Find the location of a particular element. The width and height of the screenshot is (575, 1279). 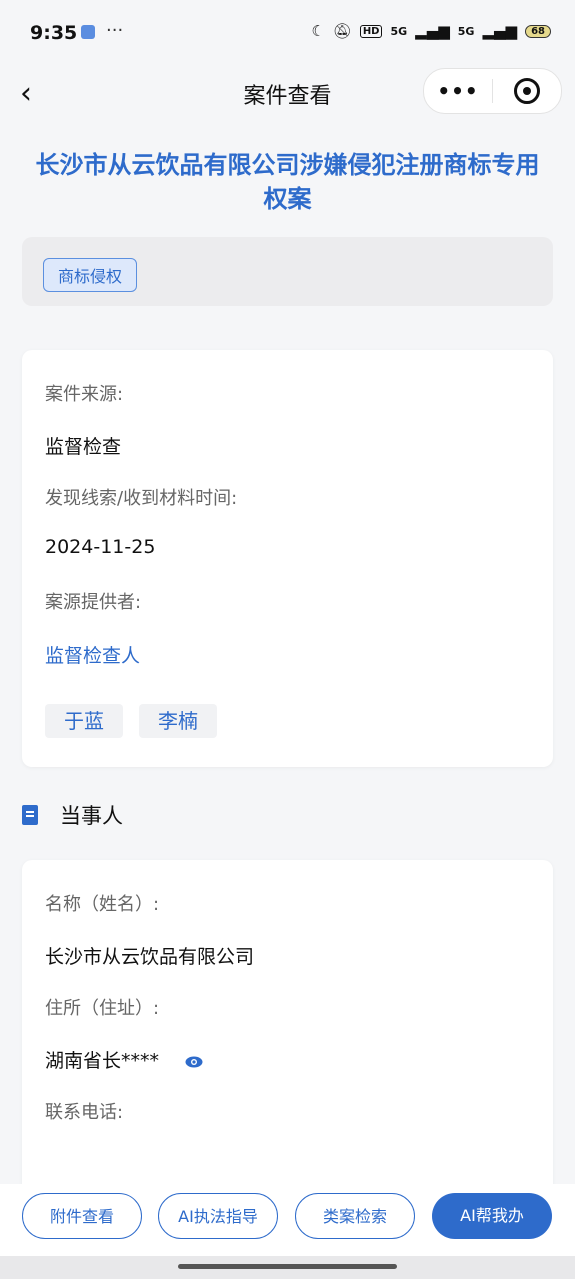

signal-bars-icon: ▂▄▆ is located at coordinates (432, 31).